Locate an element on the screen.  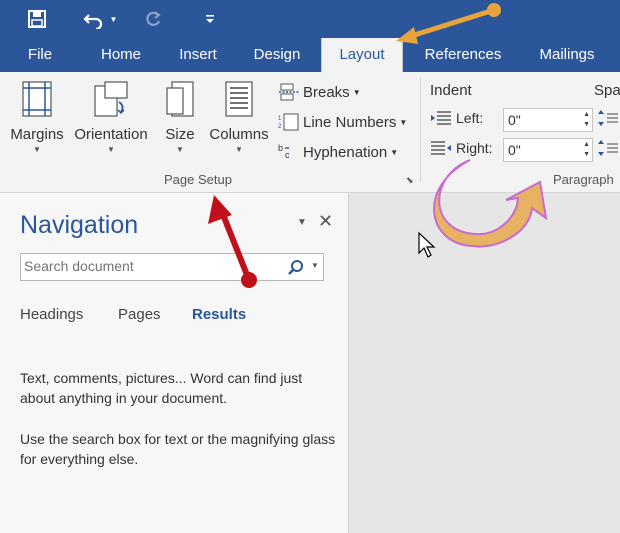
search-document-box: ▼ is located at coordinates (172, 267).